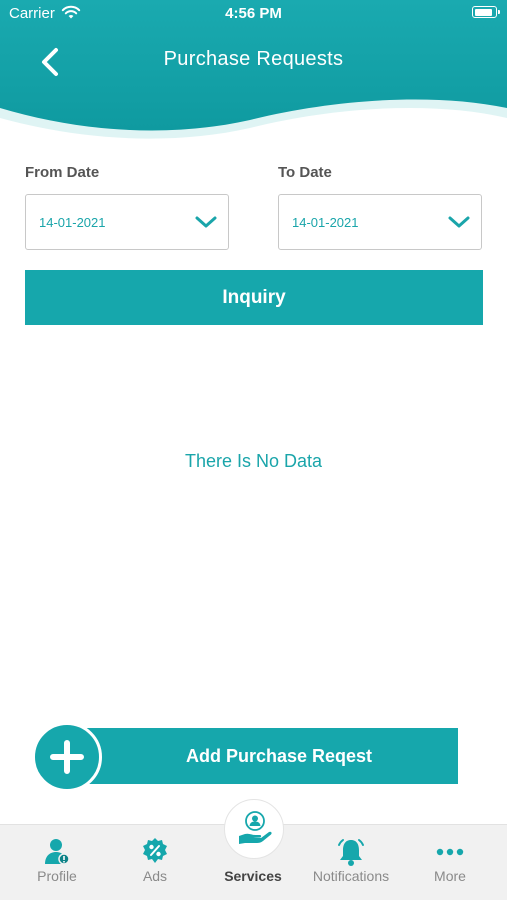  Describe the element at coordinates (253, 59) in the screenshot. I see `page-title: Purchase Requests` at that location.